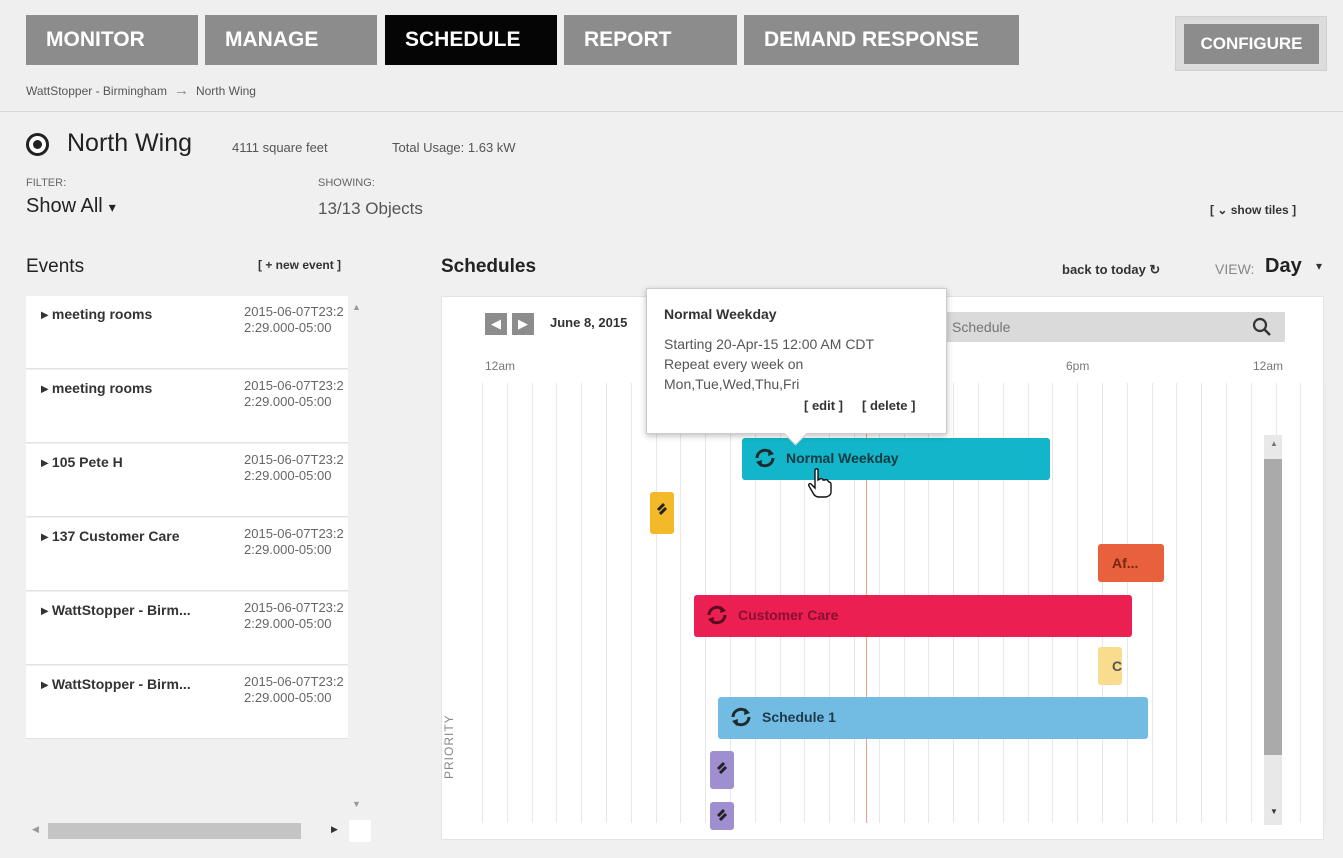 The width and height of the screenshot is (1343, 858). I want to click on prev-day-button: ◀, so click(496, 324).